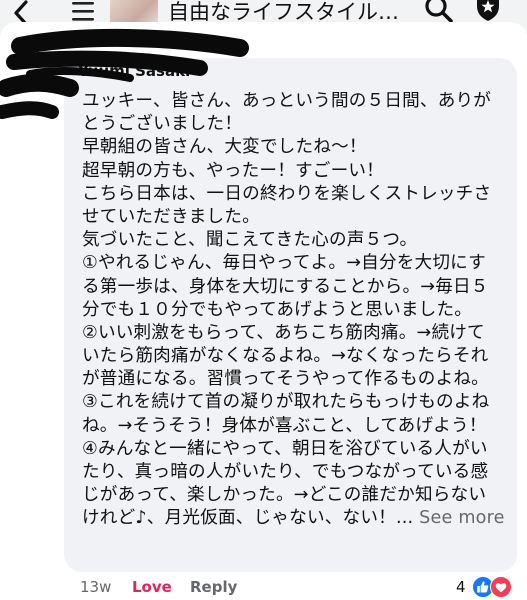 The height and width of the screenshot is (600, 527). Describe the element at coordinates (284, 425) in the screenshot. I see `comment-line: ね。→そうそう！身体が喜ぶこと、してあげよう！` at that location.